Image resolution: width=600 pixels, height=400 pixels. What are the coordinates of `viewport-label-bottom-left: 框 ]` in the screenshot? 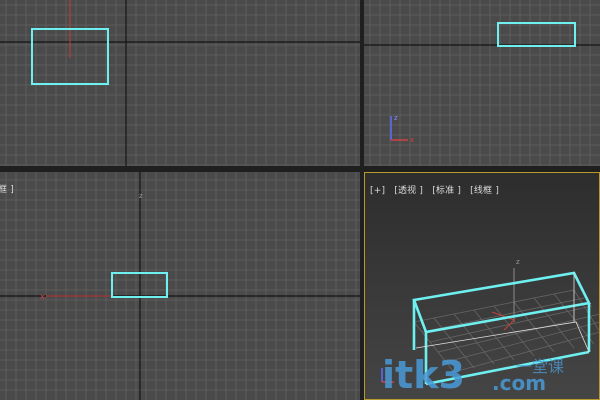 It's located at (10, 188).